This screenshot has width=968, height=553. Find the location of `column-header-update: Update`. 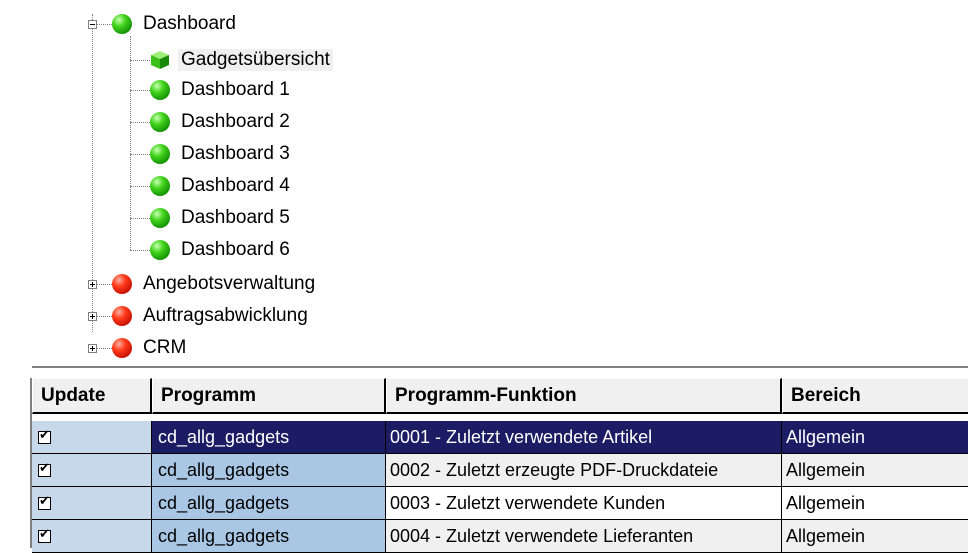

column-header-update: Update is located at coordinates (92, 396).